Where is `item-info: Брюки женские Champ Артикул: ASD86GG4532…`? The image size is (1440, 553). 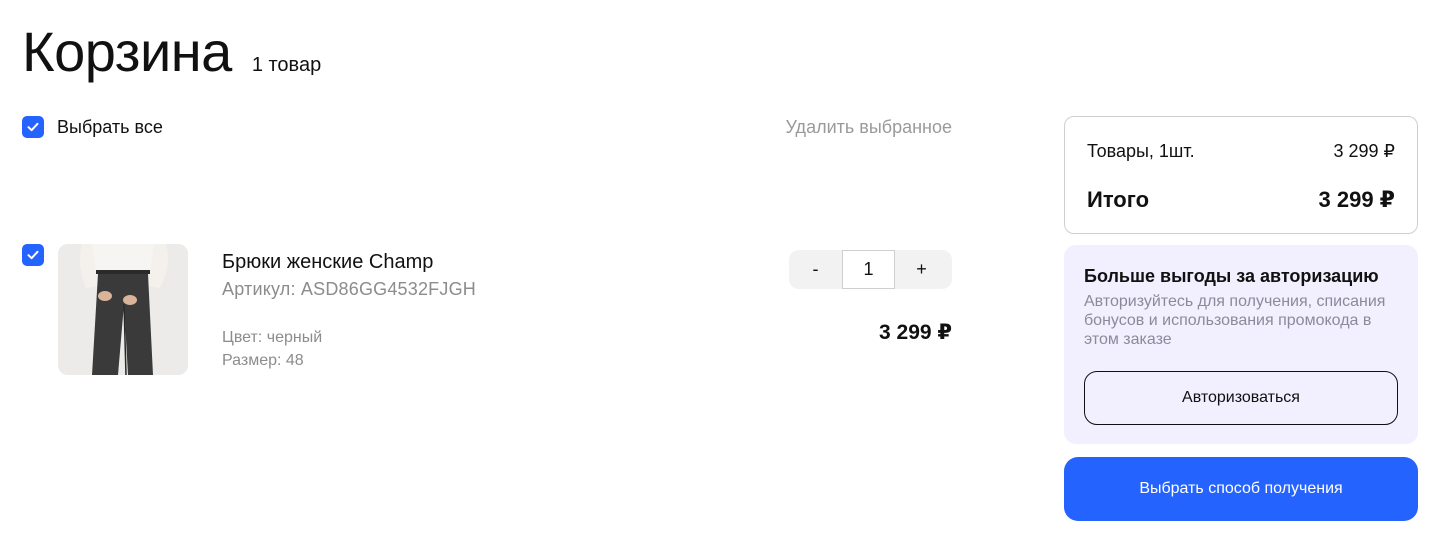 item-info: Брюки женские Champ Артикул: ASD86GG4532… is located at coordinates (349, 311).